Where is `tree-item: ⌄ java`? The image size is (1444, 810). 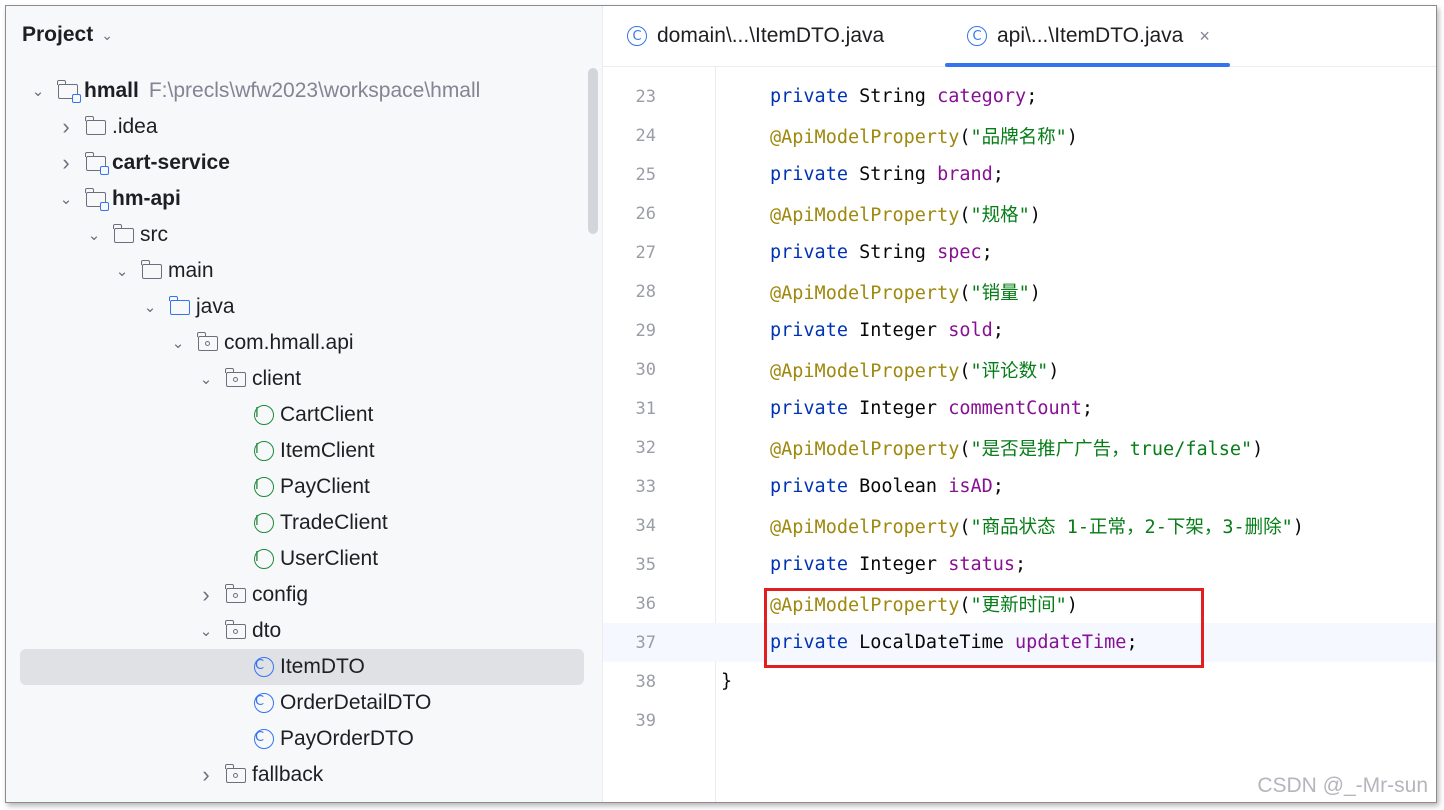
tree-item: ⌄ java is located at coordinates (302, 307).